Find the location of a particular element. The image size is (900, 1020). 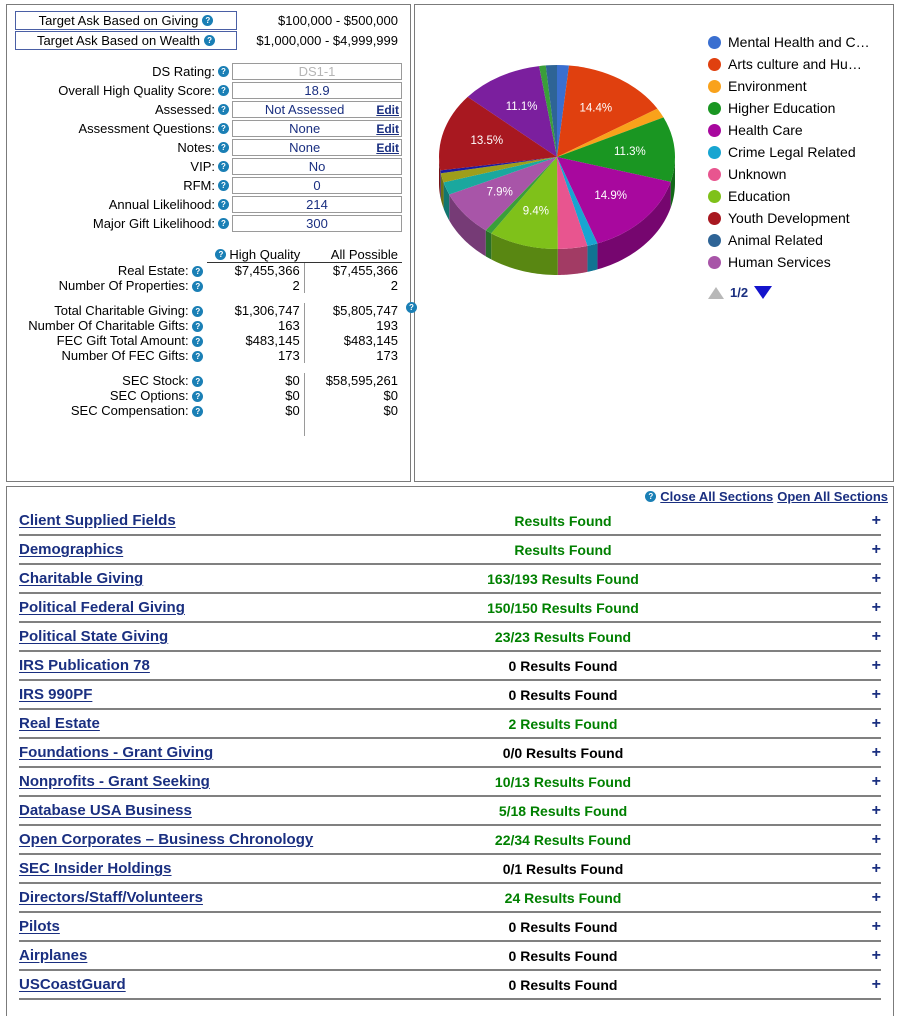

field-value-box: 300 is located at coordinates (317, 223).